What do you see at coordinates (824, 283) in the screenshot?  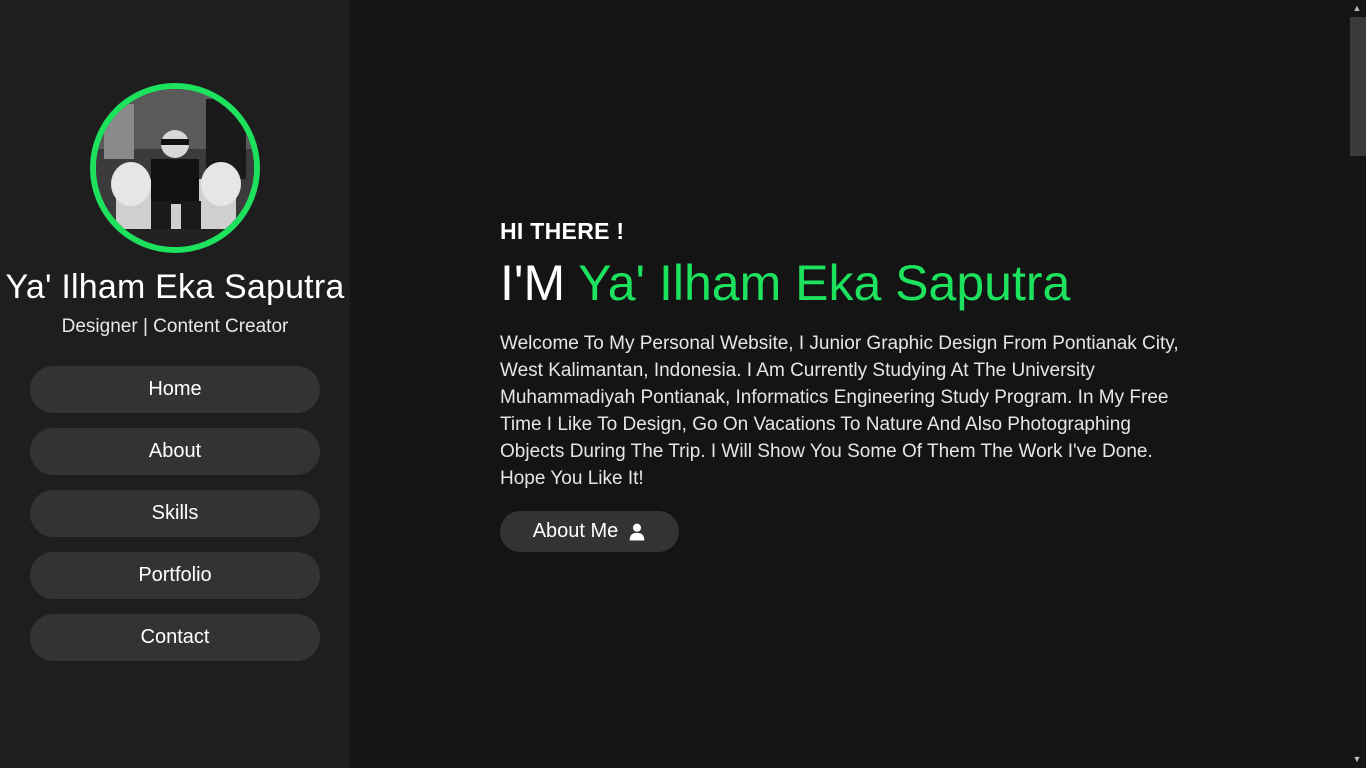 I see `headline-name: Ya' Ilham Eka Saputra` at bounding box center [824, 283].